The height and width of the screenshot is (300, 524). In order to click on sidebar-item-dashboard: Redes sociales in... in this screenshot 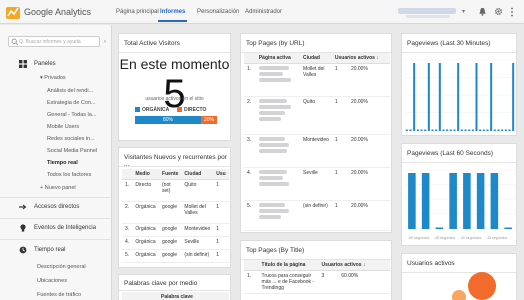, I will do `click(71, 139)`.